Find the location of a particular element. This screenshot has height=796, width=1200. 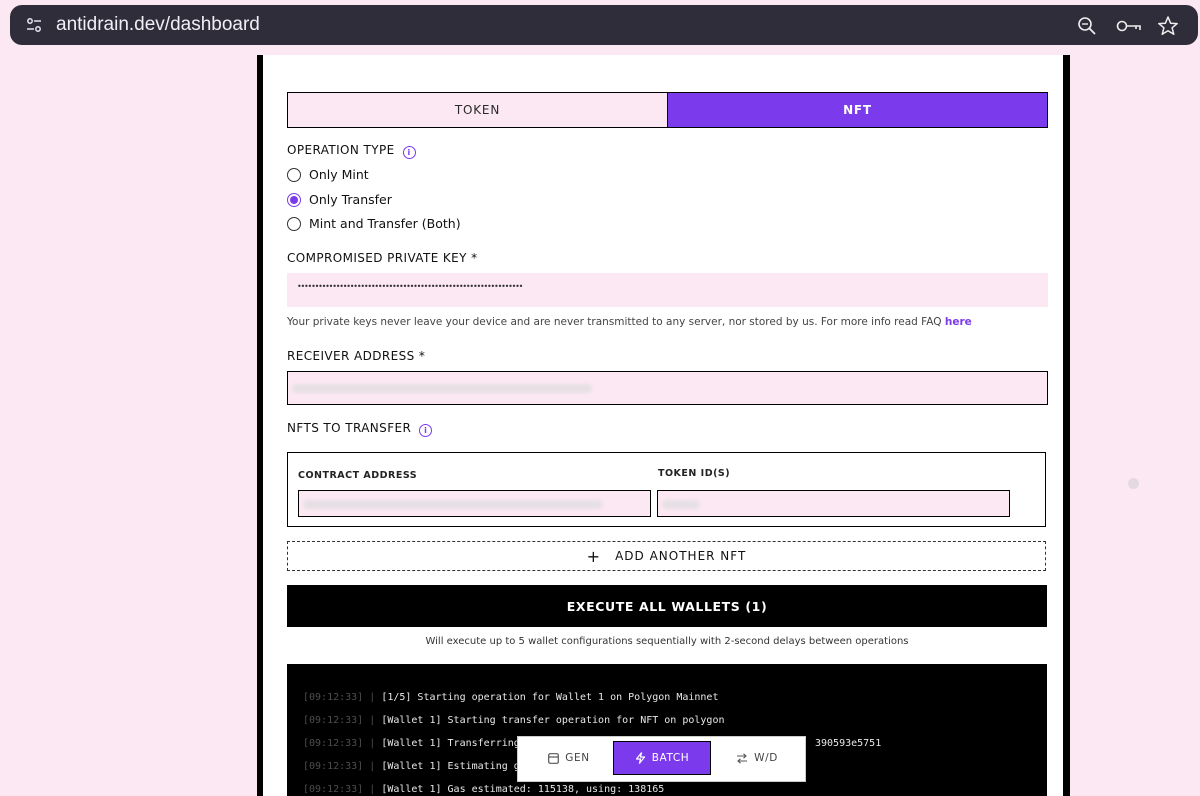

add-nft-label: ADD ANOTHER NFT is located at coordinates (681, 556).